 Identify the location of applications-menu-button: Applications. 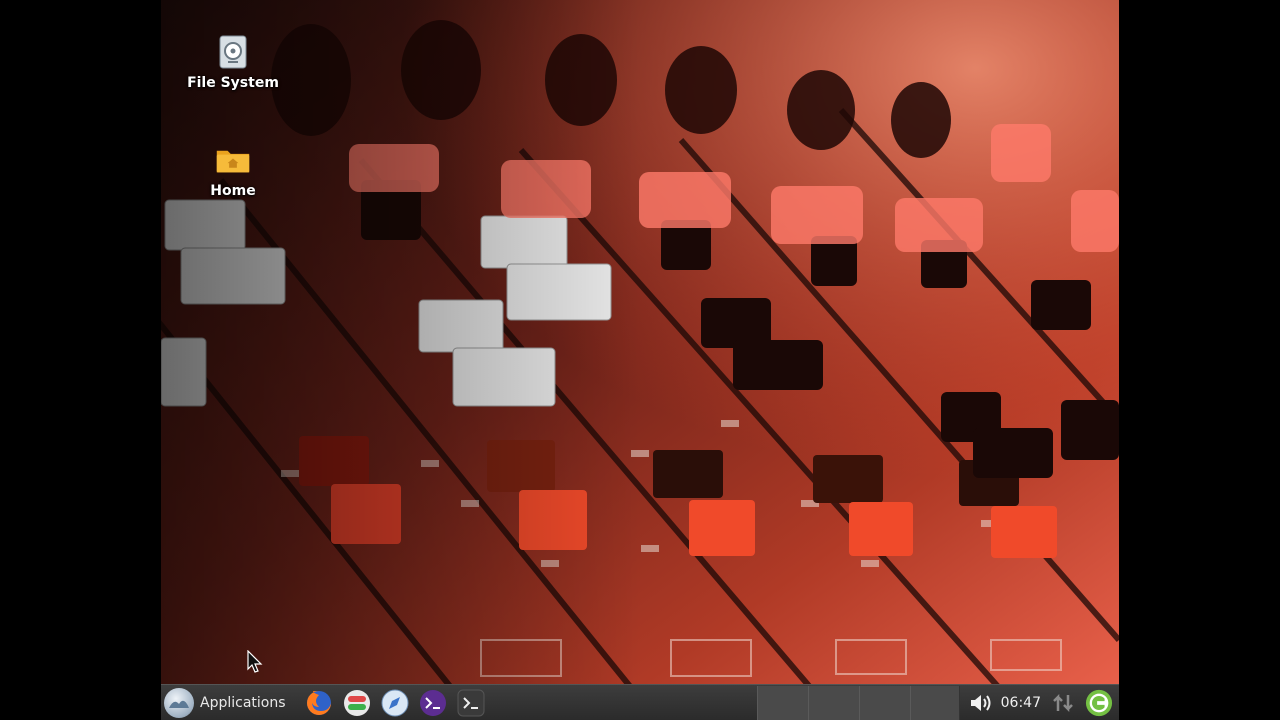
(226, 703).